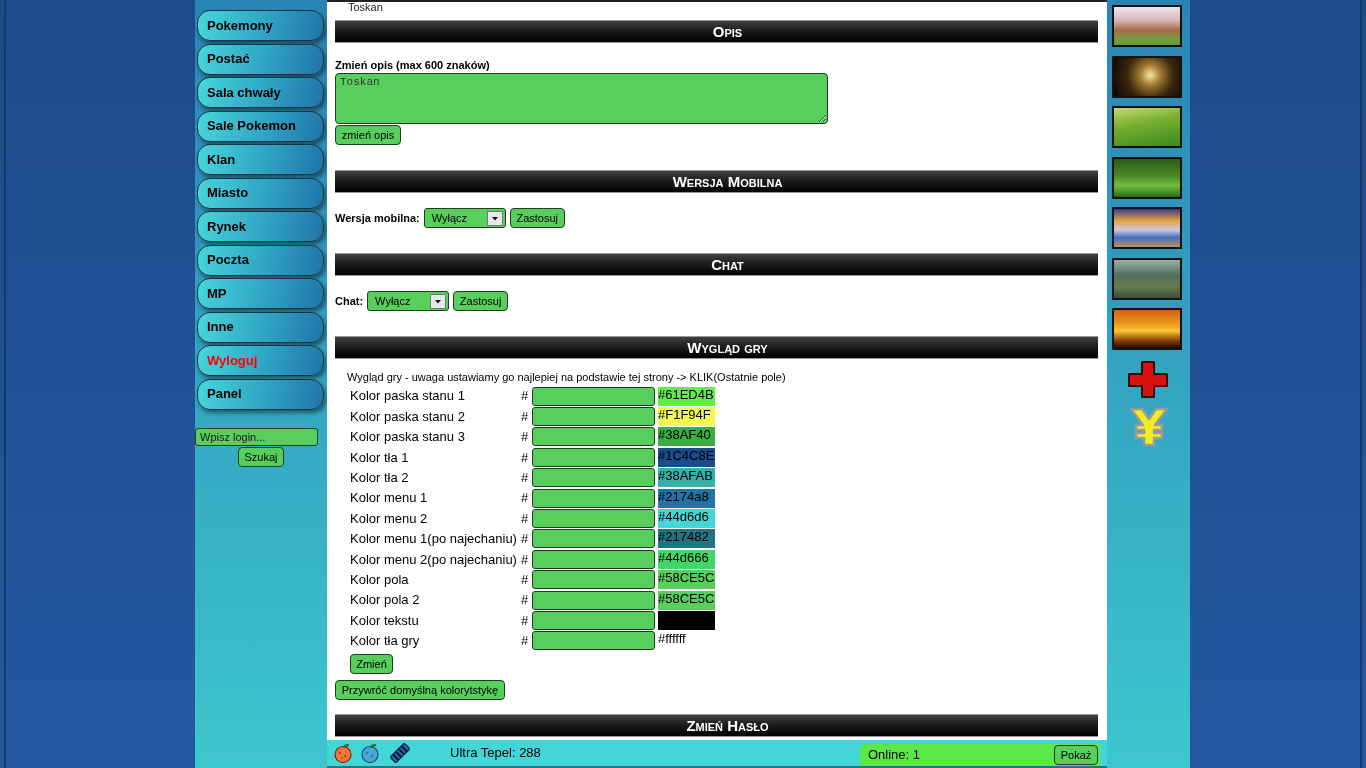 This screenshot has height=768, width=1366. What do you see at coordinates (260, 25) in the screenshot?
I see `menu-button: Pokemony` at bounding box center [260, 25].